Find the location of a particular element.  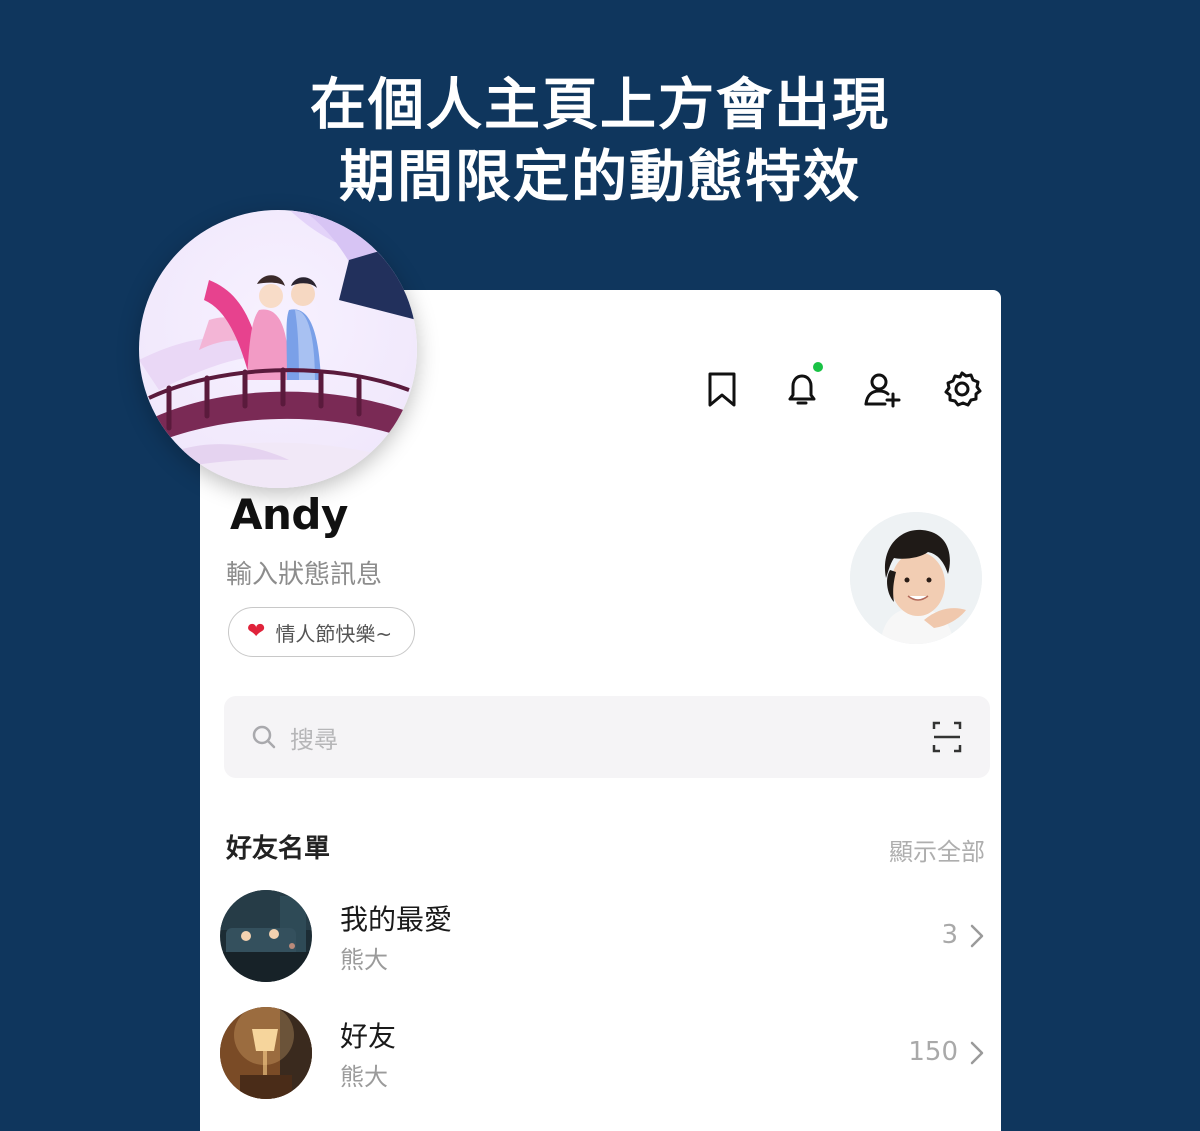

list-item-count: 3 is located at coordinates (949, 935).